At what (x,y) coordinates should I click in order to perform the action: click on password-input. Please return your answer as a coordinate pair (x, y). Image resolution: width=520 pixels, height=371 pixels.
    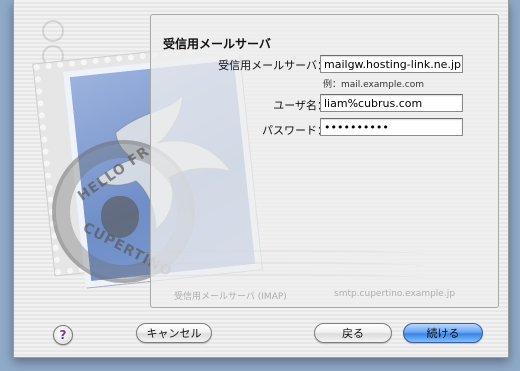
    Looking at the image, I should click on (391, 127).